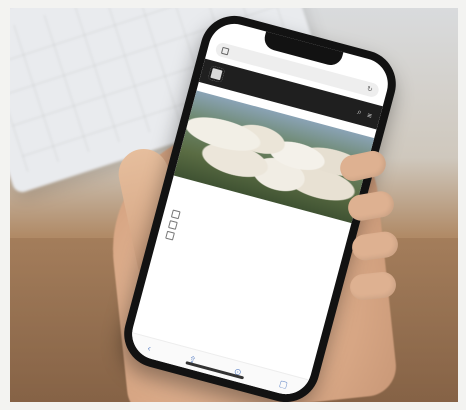 The height and width of the screenshot is (410, 466). I want to click on reload-icon: ↻, so click(370, 89).